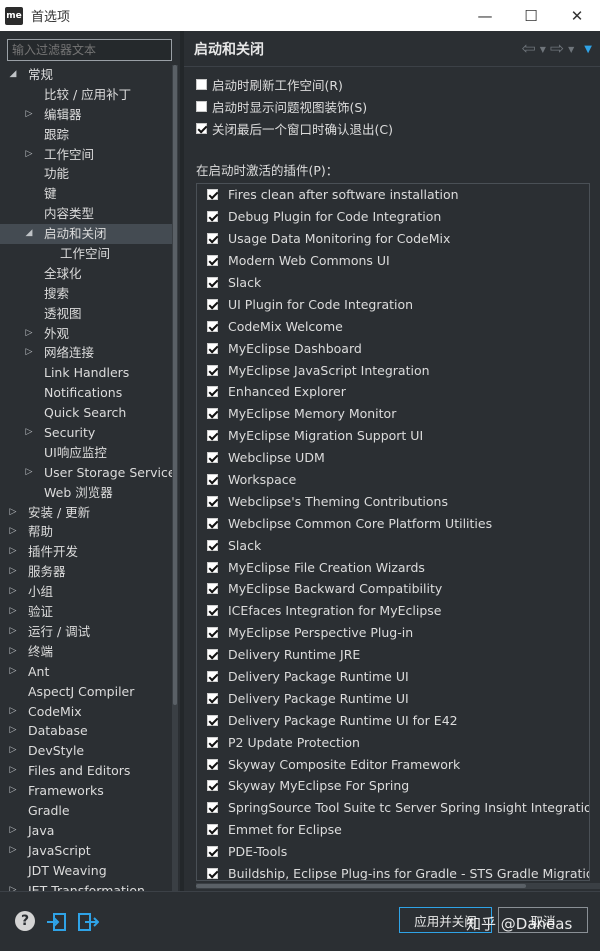 Image resolution: width=600 pixels, height=951 pixels. I want to click on plugin-item: Debug Plugin for Code Integration, so click(393, 217).